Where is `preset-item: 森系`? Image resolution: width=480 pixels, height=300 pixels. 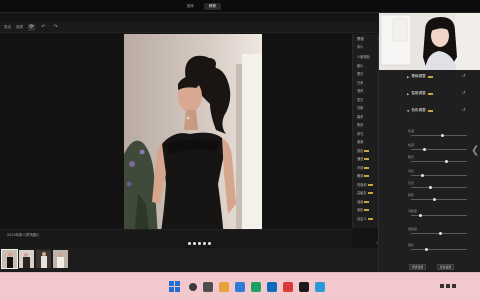 preset-item: 森系 is located at coordinates (360, 116).